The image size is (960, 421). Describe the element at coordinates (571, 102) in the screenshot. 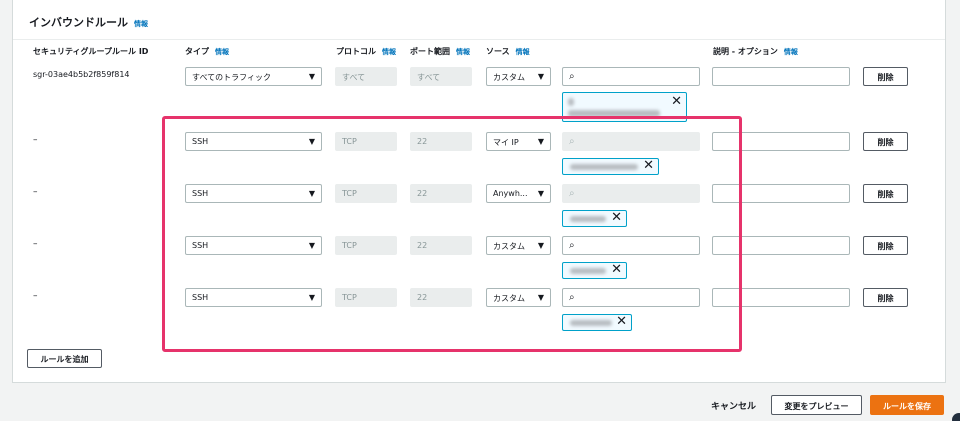

I see `redacted-value` at that location.